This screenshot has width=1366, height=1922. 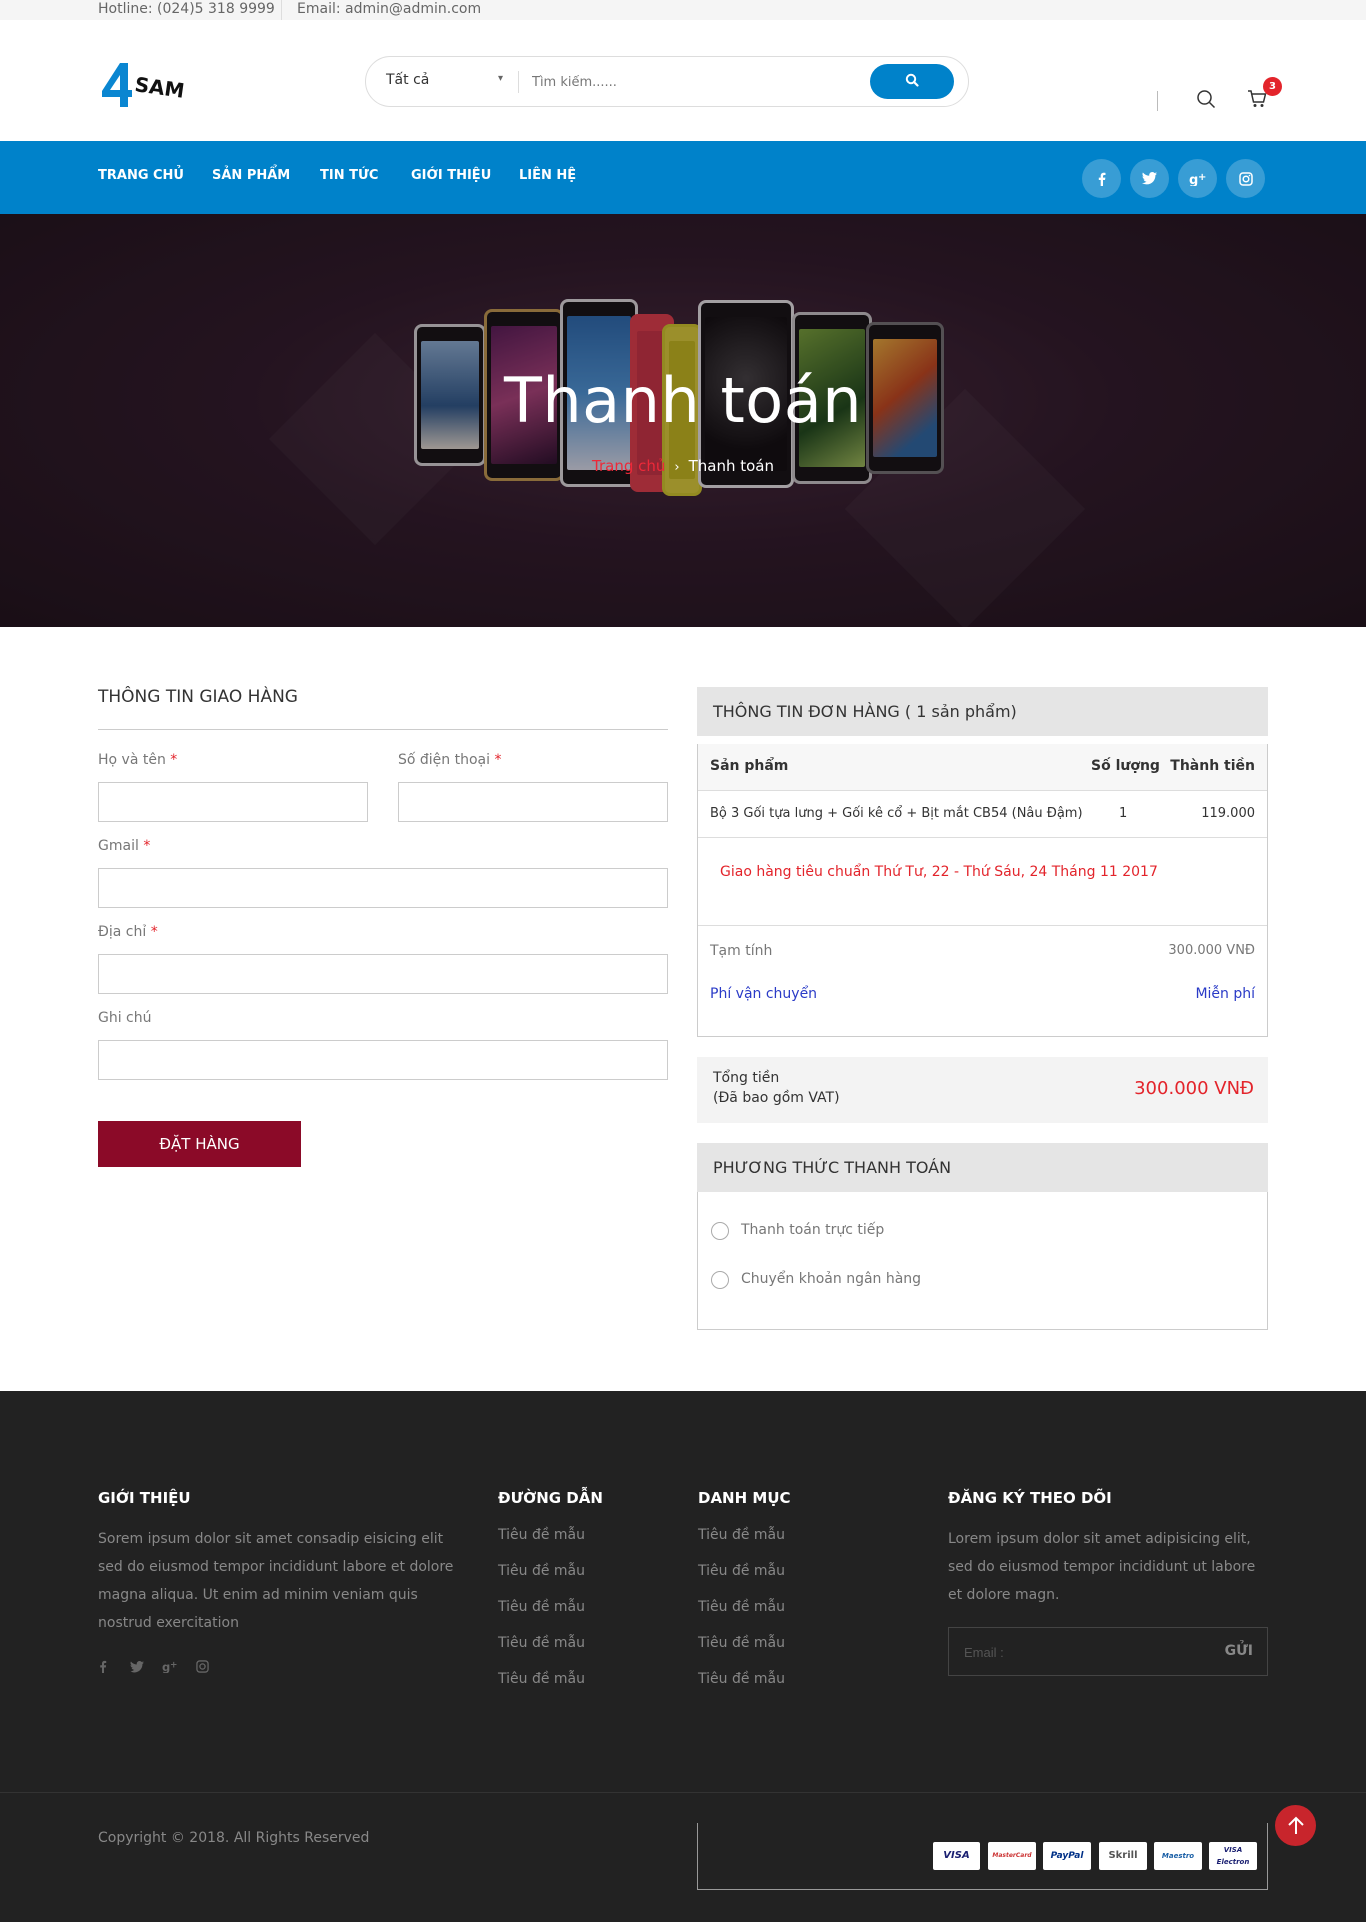 I want to click on note-textarea, so click(x=383, y=1060).